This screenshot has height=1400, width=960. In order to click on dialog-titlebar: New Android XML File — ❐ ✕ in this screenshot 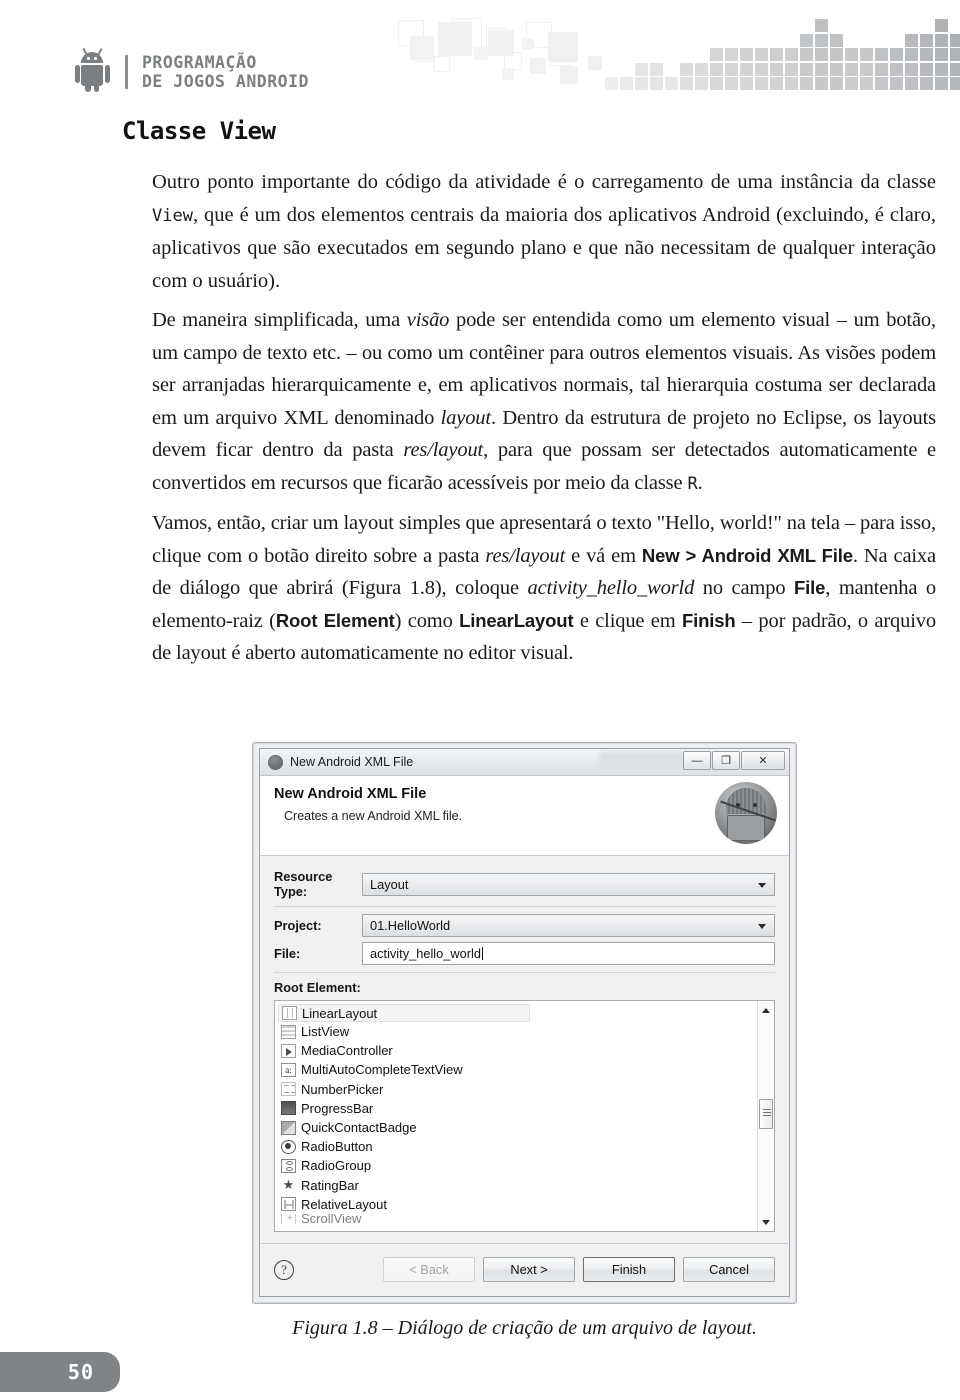, I will do `click(524, 762)`.